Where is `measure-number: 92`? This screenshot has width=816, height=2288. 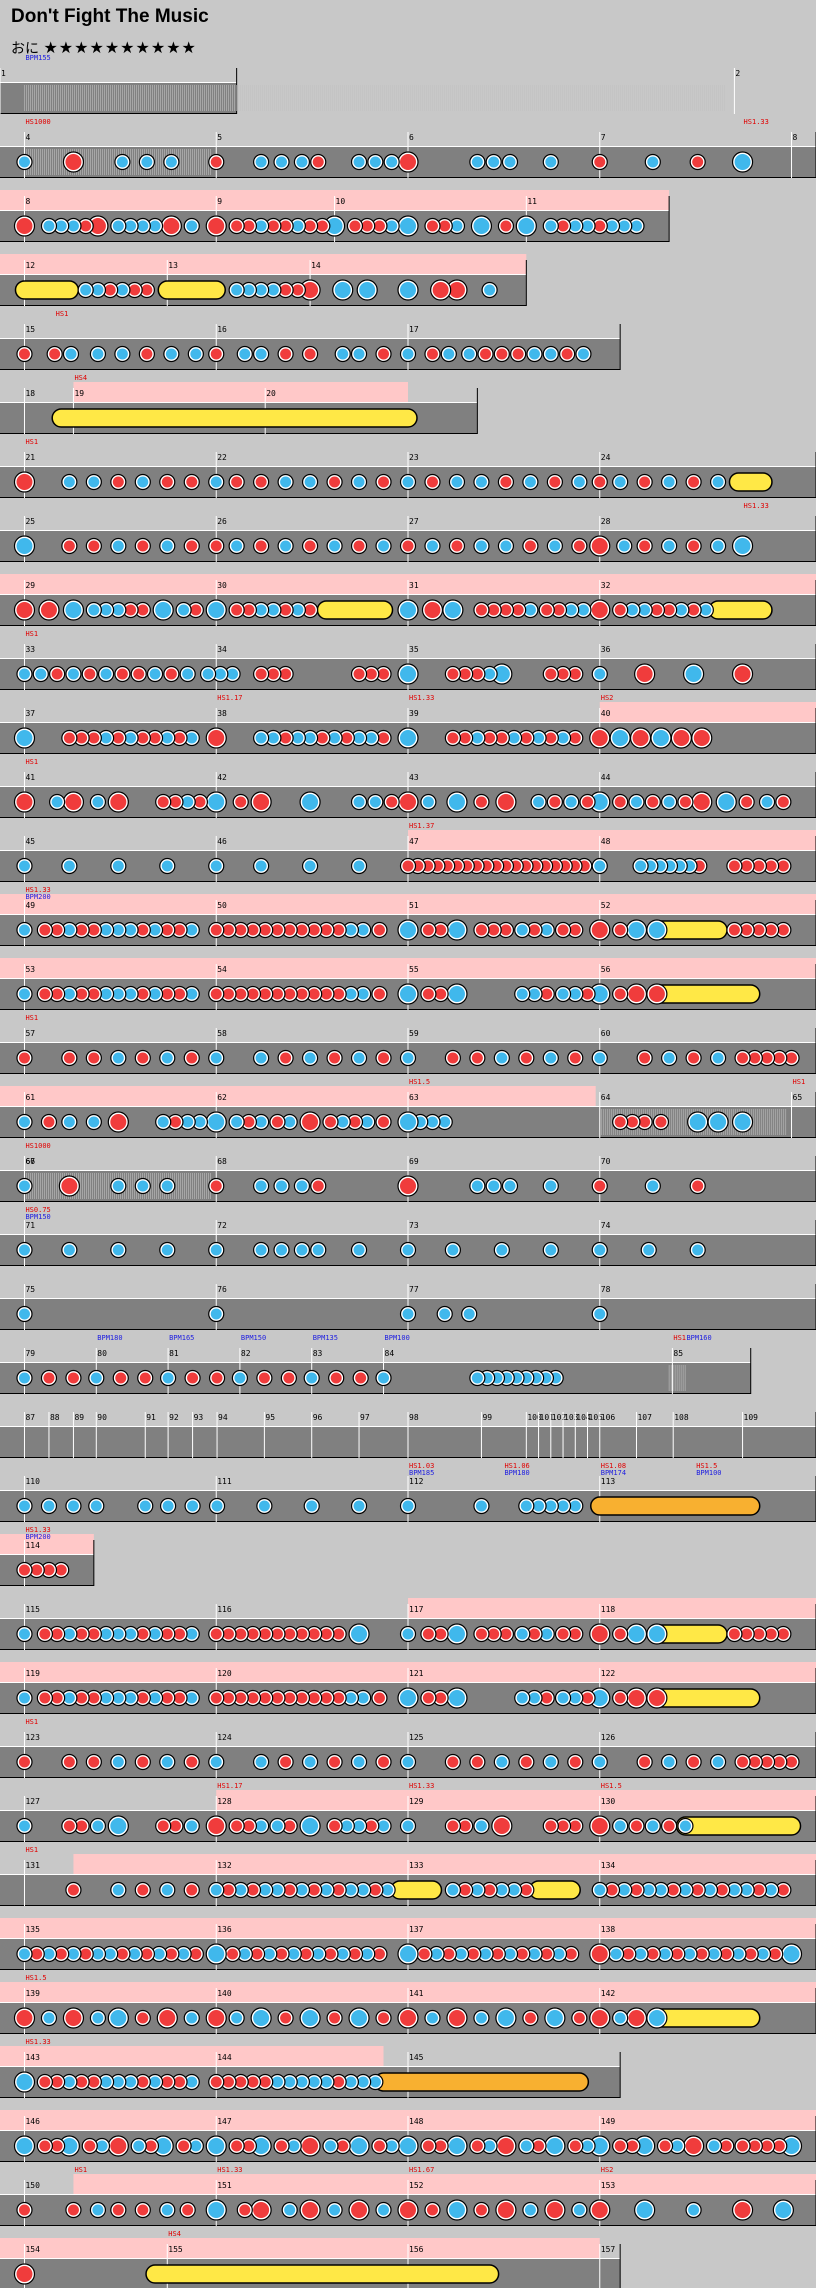 measure-number: 92 is located at coordinates (174, 1417).